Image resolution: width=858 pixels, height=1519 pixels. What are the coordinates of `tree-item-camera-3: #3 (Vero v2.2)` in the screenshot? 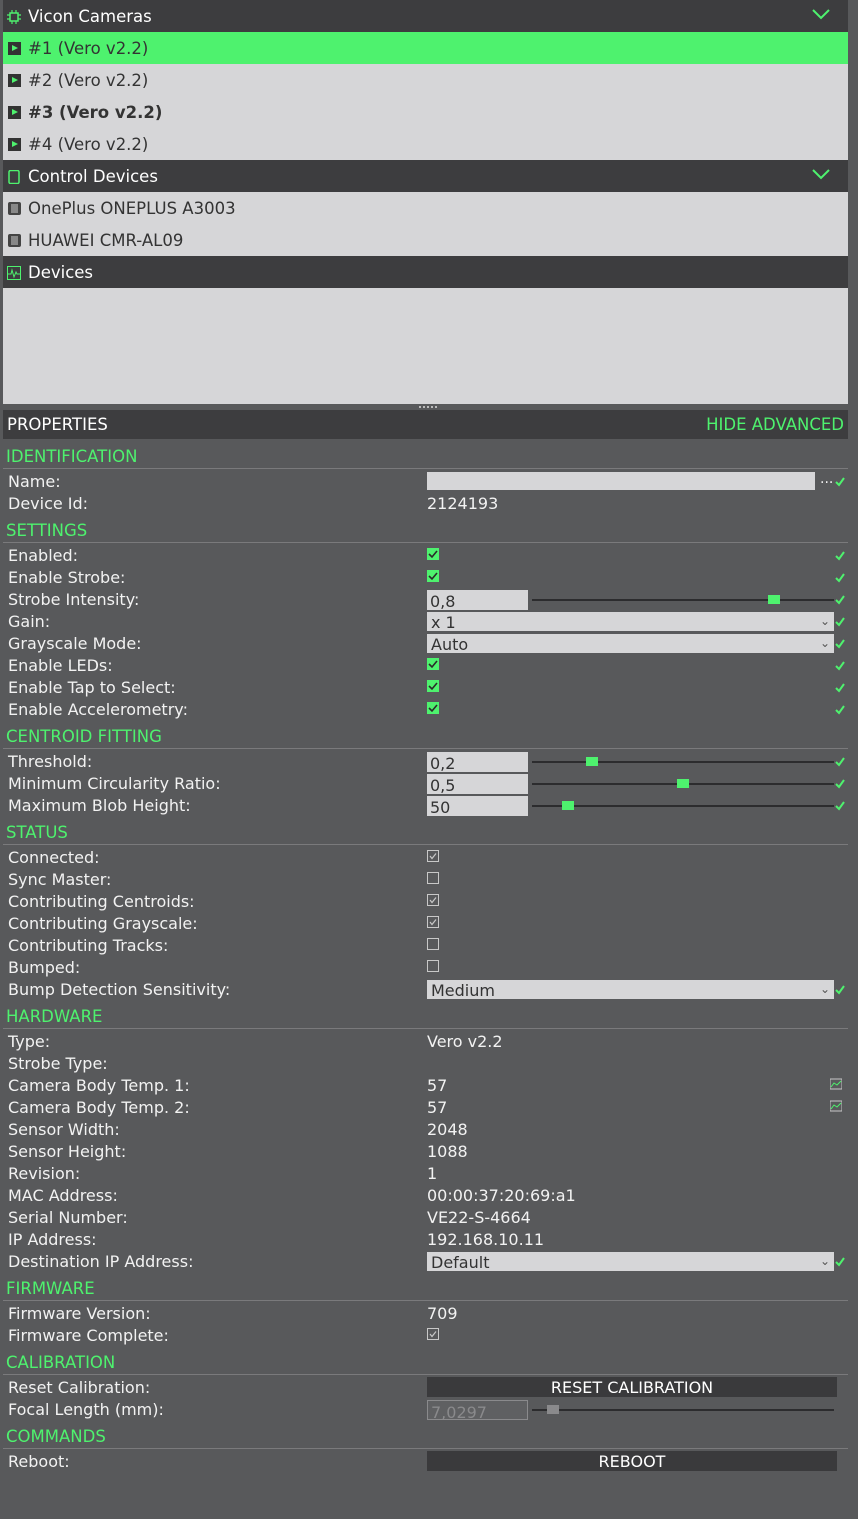 It's located at (425, 112).